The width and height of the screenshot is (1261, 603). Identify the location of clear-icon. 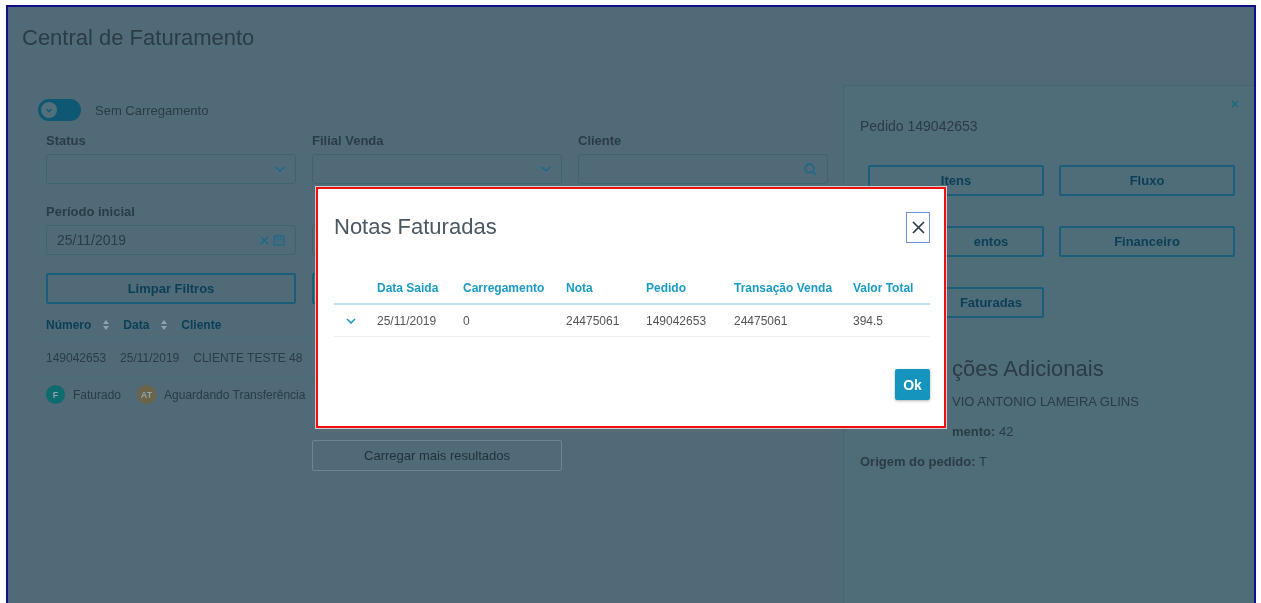
(264, 240).